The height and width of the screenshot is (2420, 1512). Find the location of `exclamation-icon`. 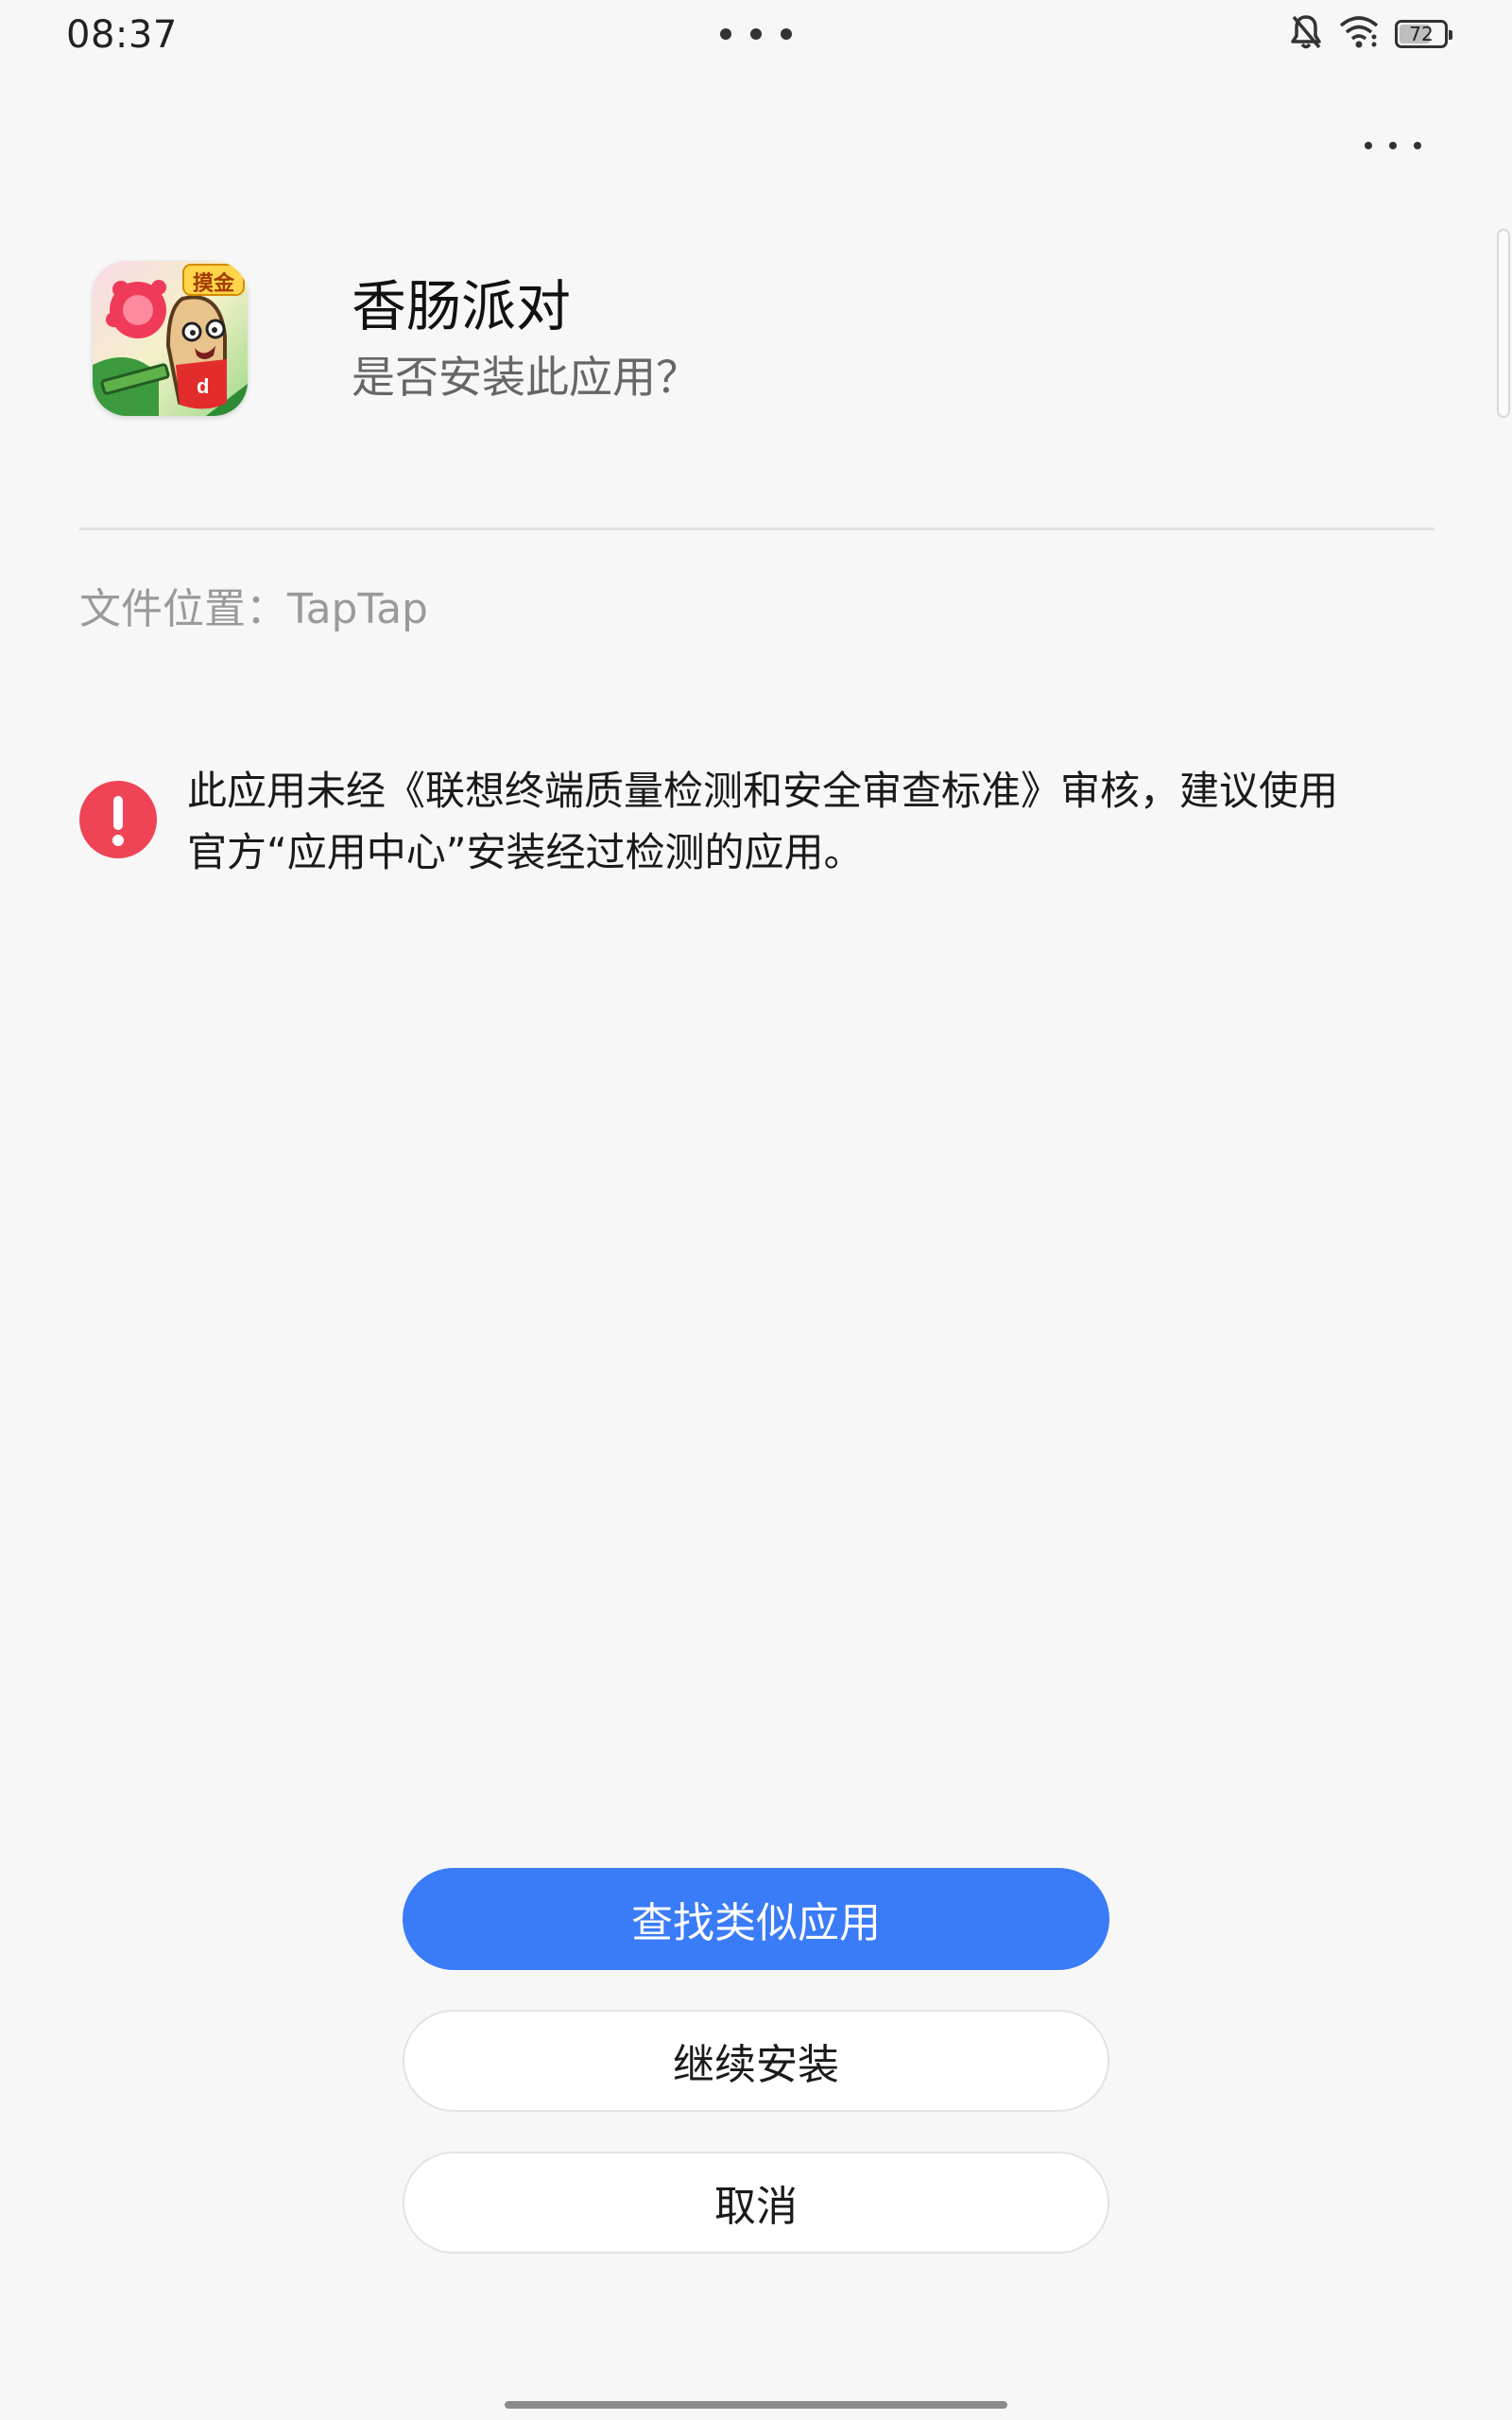

exclamation-icon is located at coordinates (118, 819).